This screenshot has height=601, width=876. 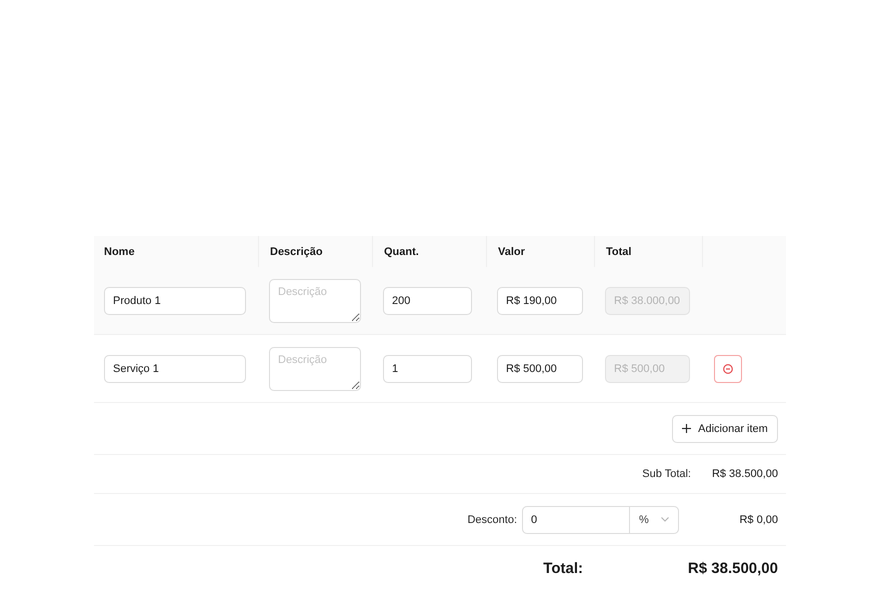 What do you see at coordinates (427, 368) in the screenshot?
I see `quantity-input: 1` at bounding box center [427, 368].